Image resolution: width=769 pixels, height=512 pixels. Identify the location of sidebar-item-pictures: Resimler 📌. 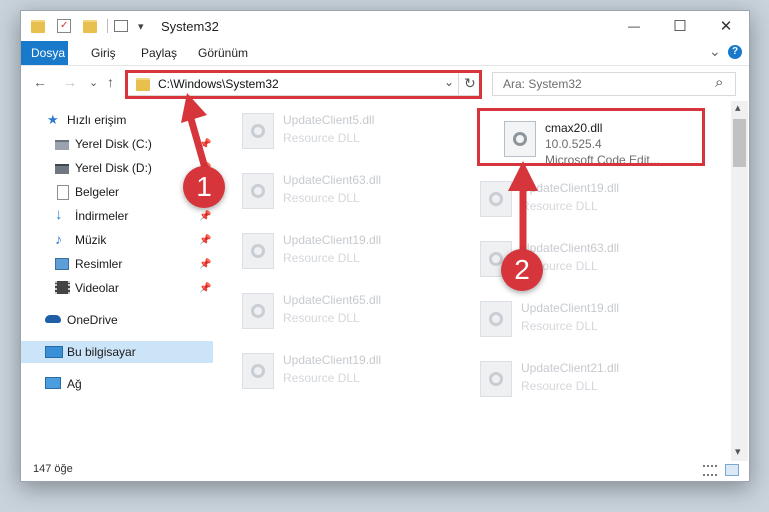
(117, 264).